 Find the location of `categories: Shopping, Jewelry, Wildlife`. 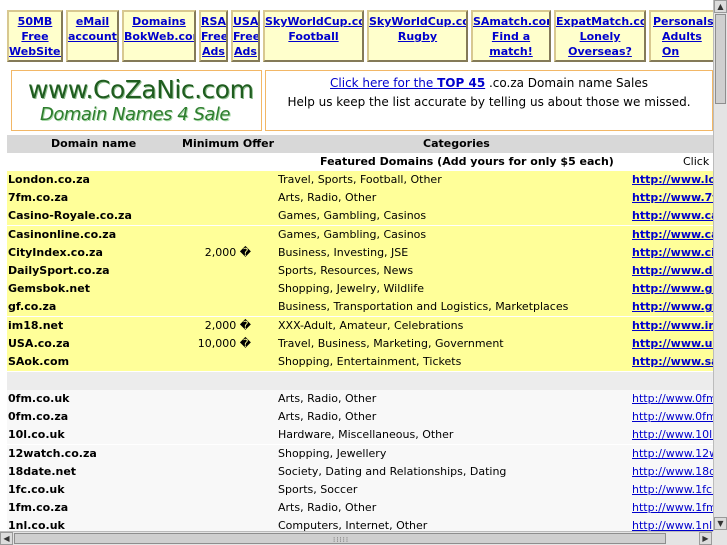

categories: Shopping, Jewelry, Wildlife is located at coordinates (351, 289).